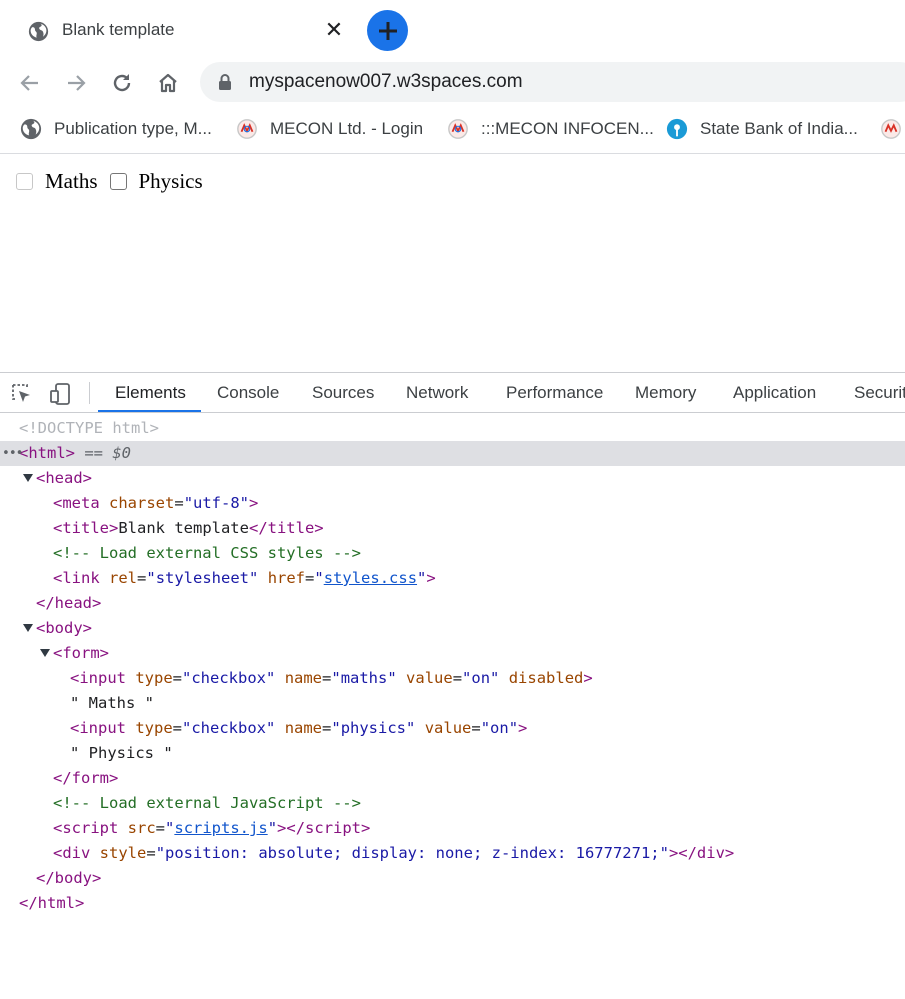 This screenshot has height=999, width=905. What do you see at coordinates (89, 393) in the screenshot?
I see `toolbar-divider` at bounding box center [89, 393].